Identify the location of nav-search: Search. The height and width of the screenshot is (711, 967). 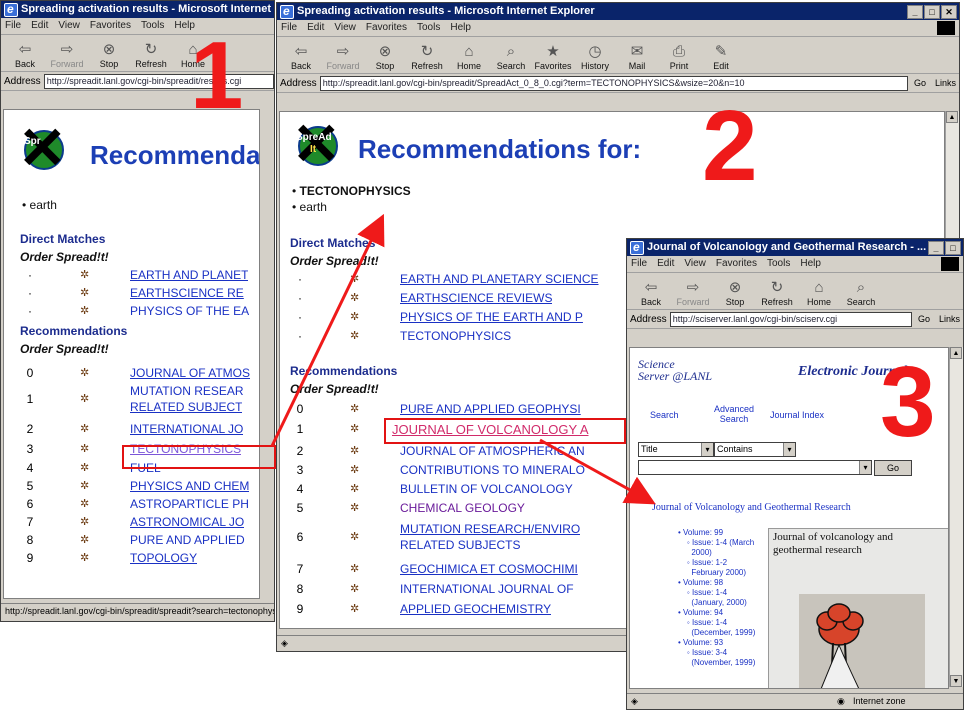
(664, 415).